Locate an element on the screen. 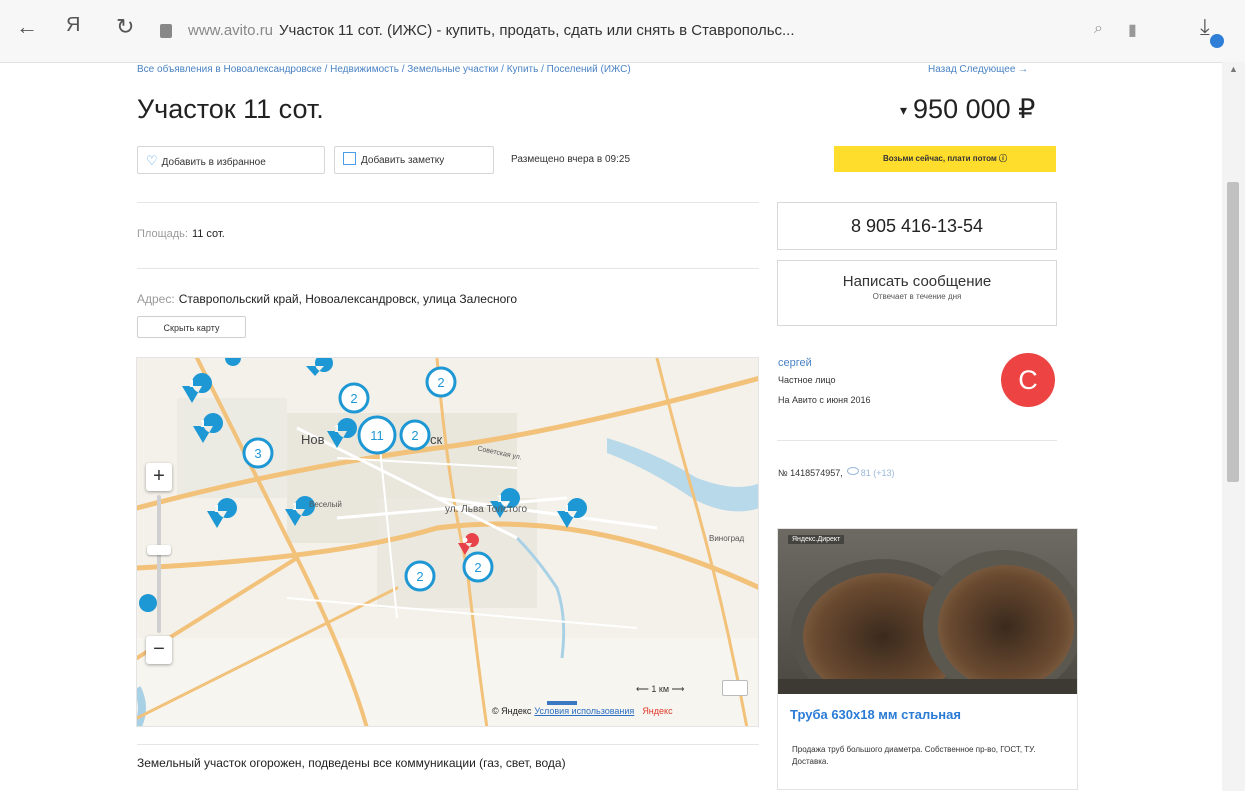 The height and width of the screenshot is (791, 1245). yandex-logo-icon: Я is located at coordinates (73, 25).